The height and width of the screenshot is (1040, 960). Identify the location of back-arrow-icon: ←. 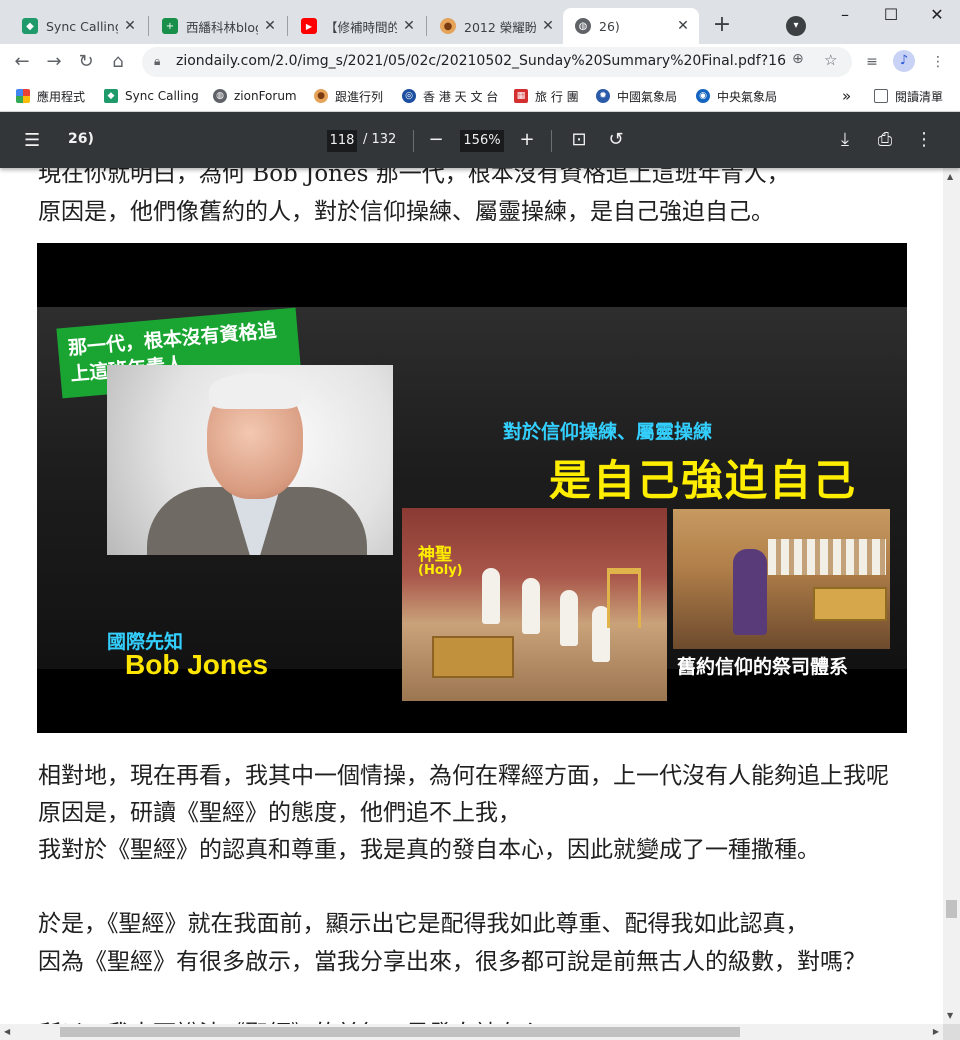
(22, 62).